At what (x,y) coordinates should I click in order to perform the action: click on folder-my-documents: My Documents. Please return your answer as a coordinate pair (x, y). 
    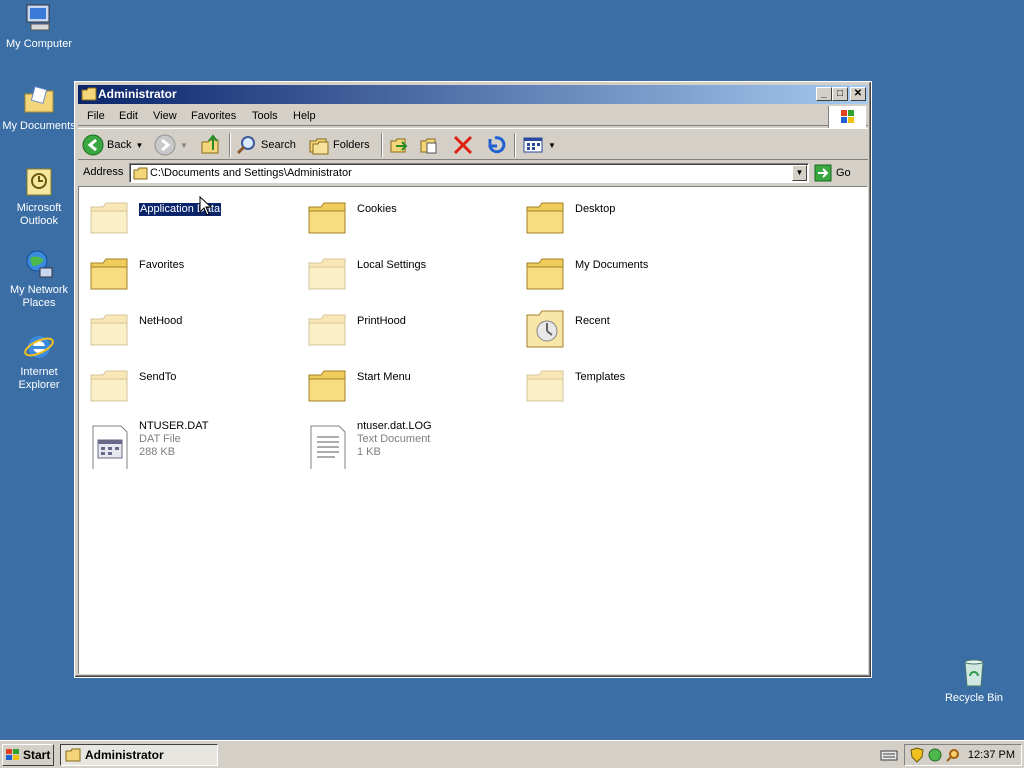
    Looking at the image, I should click on (628, 274).